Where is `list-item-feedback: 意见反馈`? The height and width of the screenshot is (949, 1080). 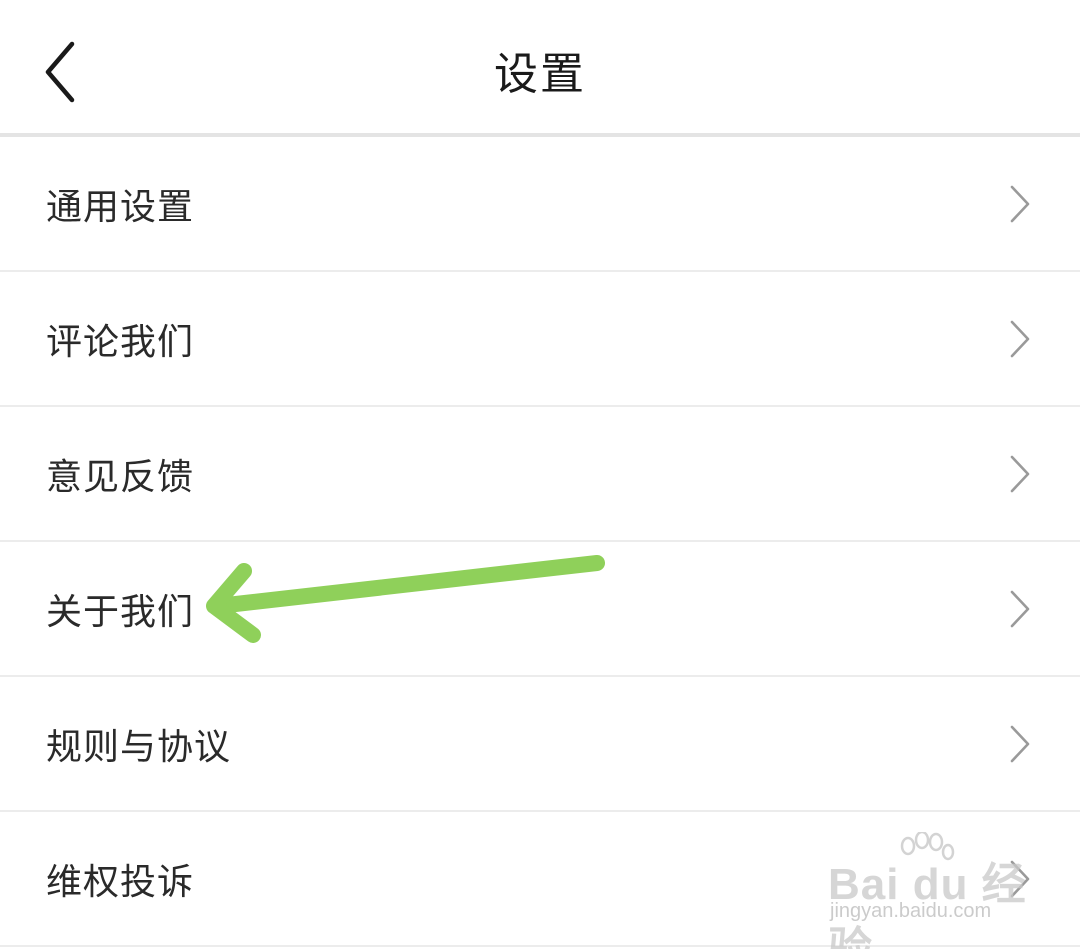 list-item-feedback: 意见反馈 is located at coordinates (540, 474).